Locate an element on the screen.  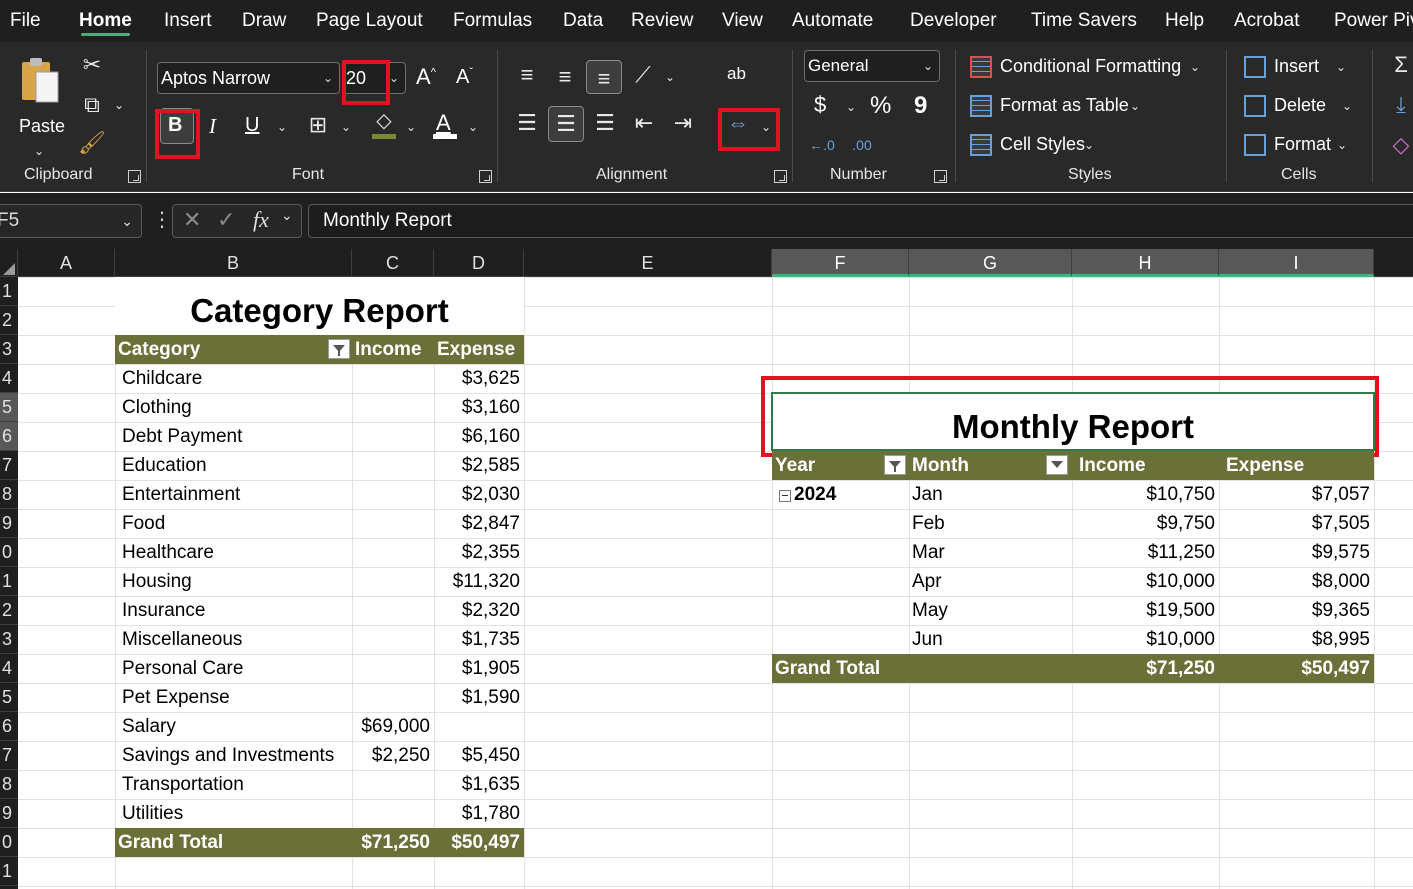
format-cells-button: Format is located at coordinates (1302, 144).